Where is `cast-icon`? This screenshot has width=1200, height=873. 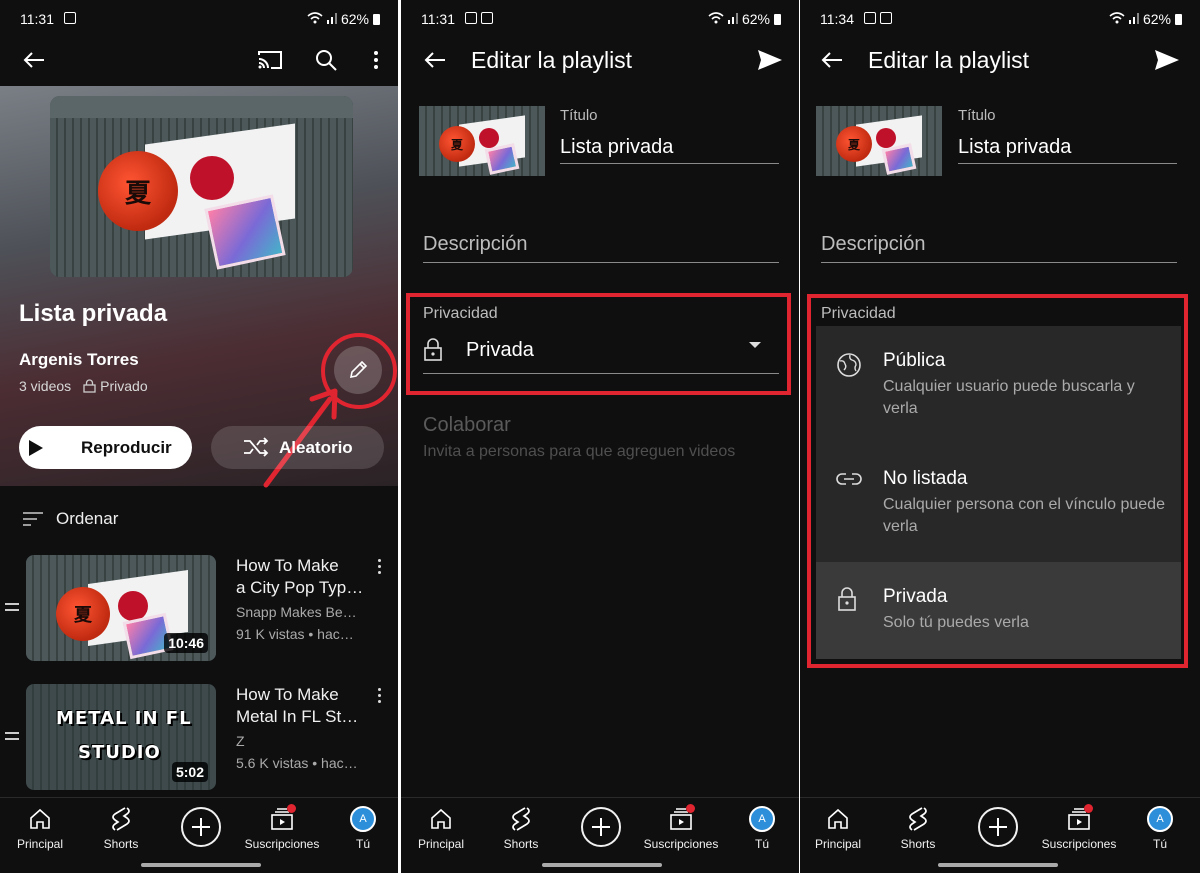
cast-icon is located at coordinates (270, 60).